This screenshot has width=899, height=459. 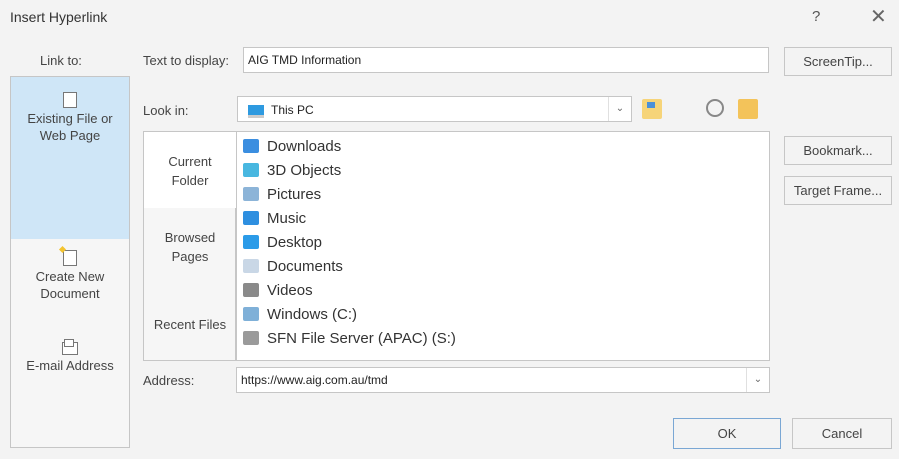 What do you see at coordinates (251, 242) in the screenshot?
I see `desktop-icon` at bounding box center [251, 242].